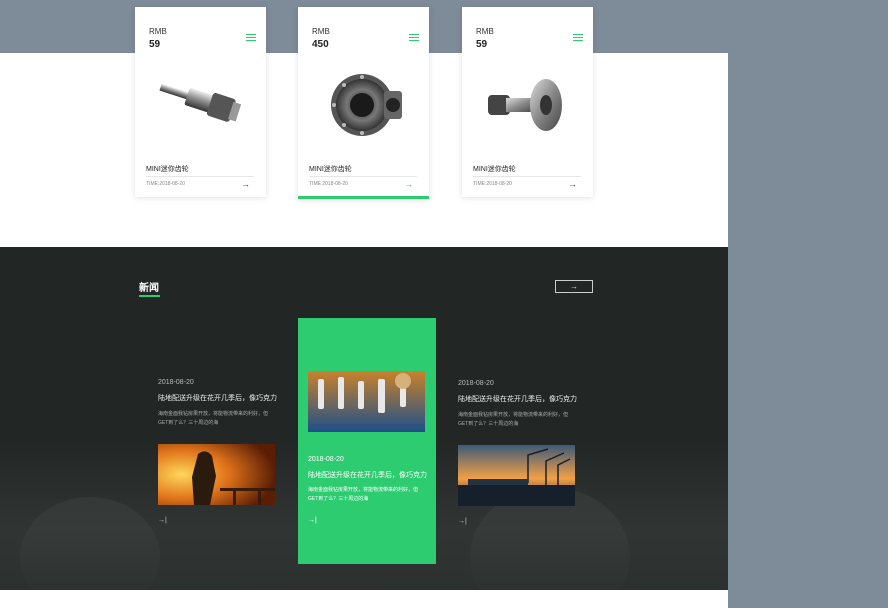  Describe the element at coordinates (149, 296) in the screenshot. I see `title-underline` at that location.